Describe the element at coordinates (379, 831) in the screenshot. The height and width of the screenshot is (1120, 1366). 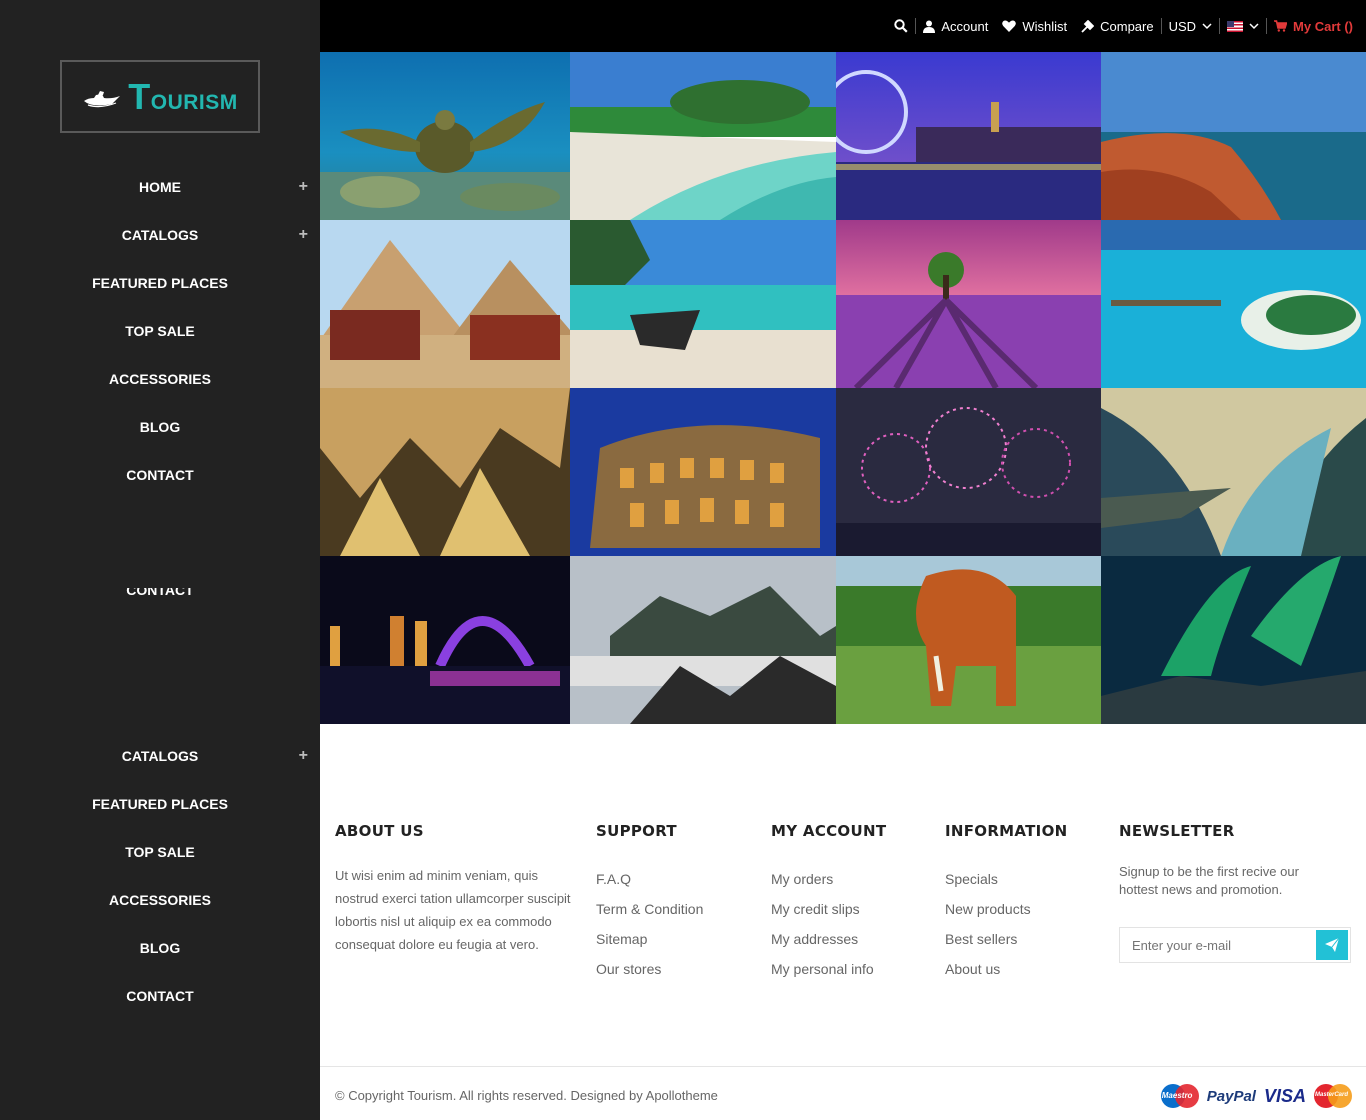
I see `about-heading: ABOUT US` at that location.